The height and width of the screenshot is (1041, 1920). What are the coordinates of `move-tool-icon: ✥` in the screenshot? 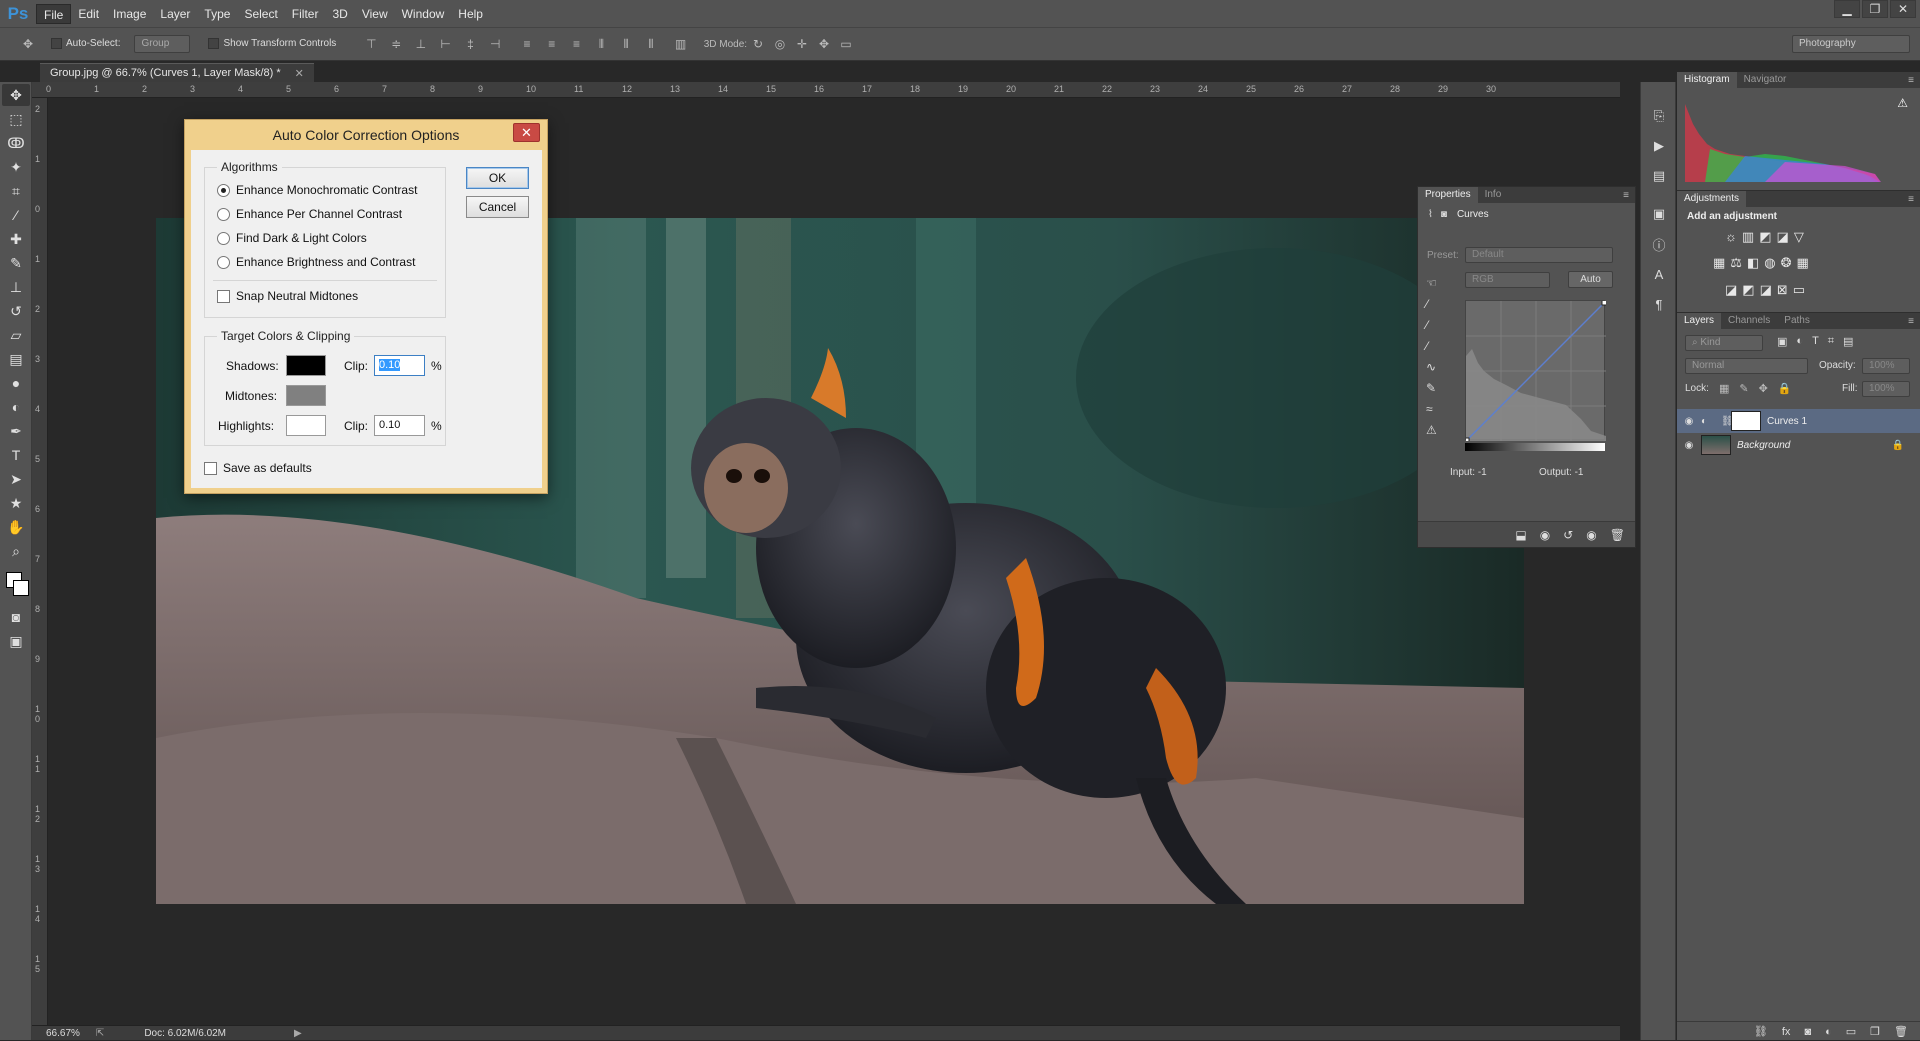 It's located at (16, 95).